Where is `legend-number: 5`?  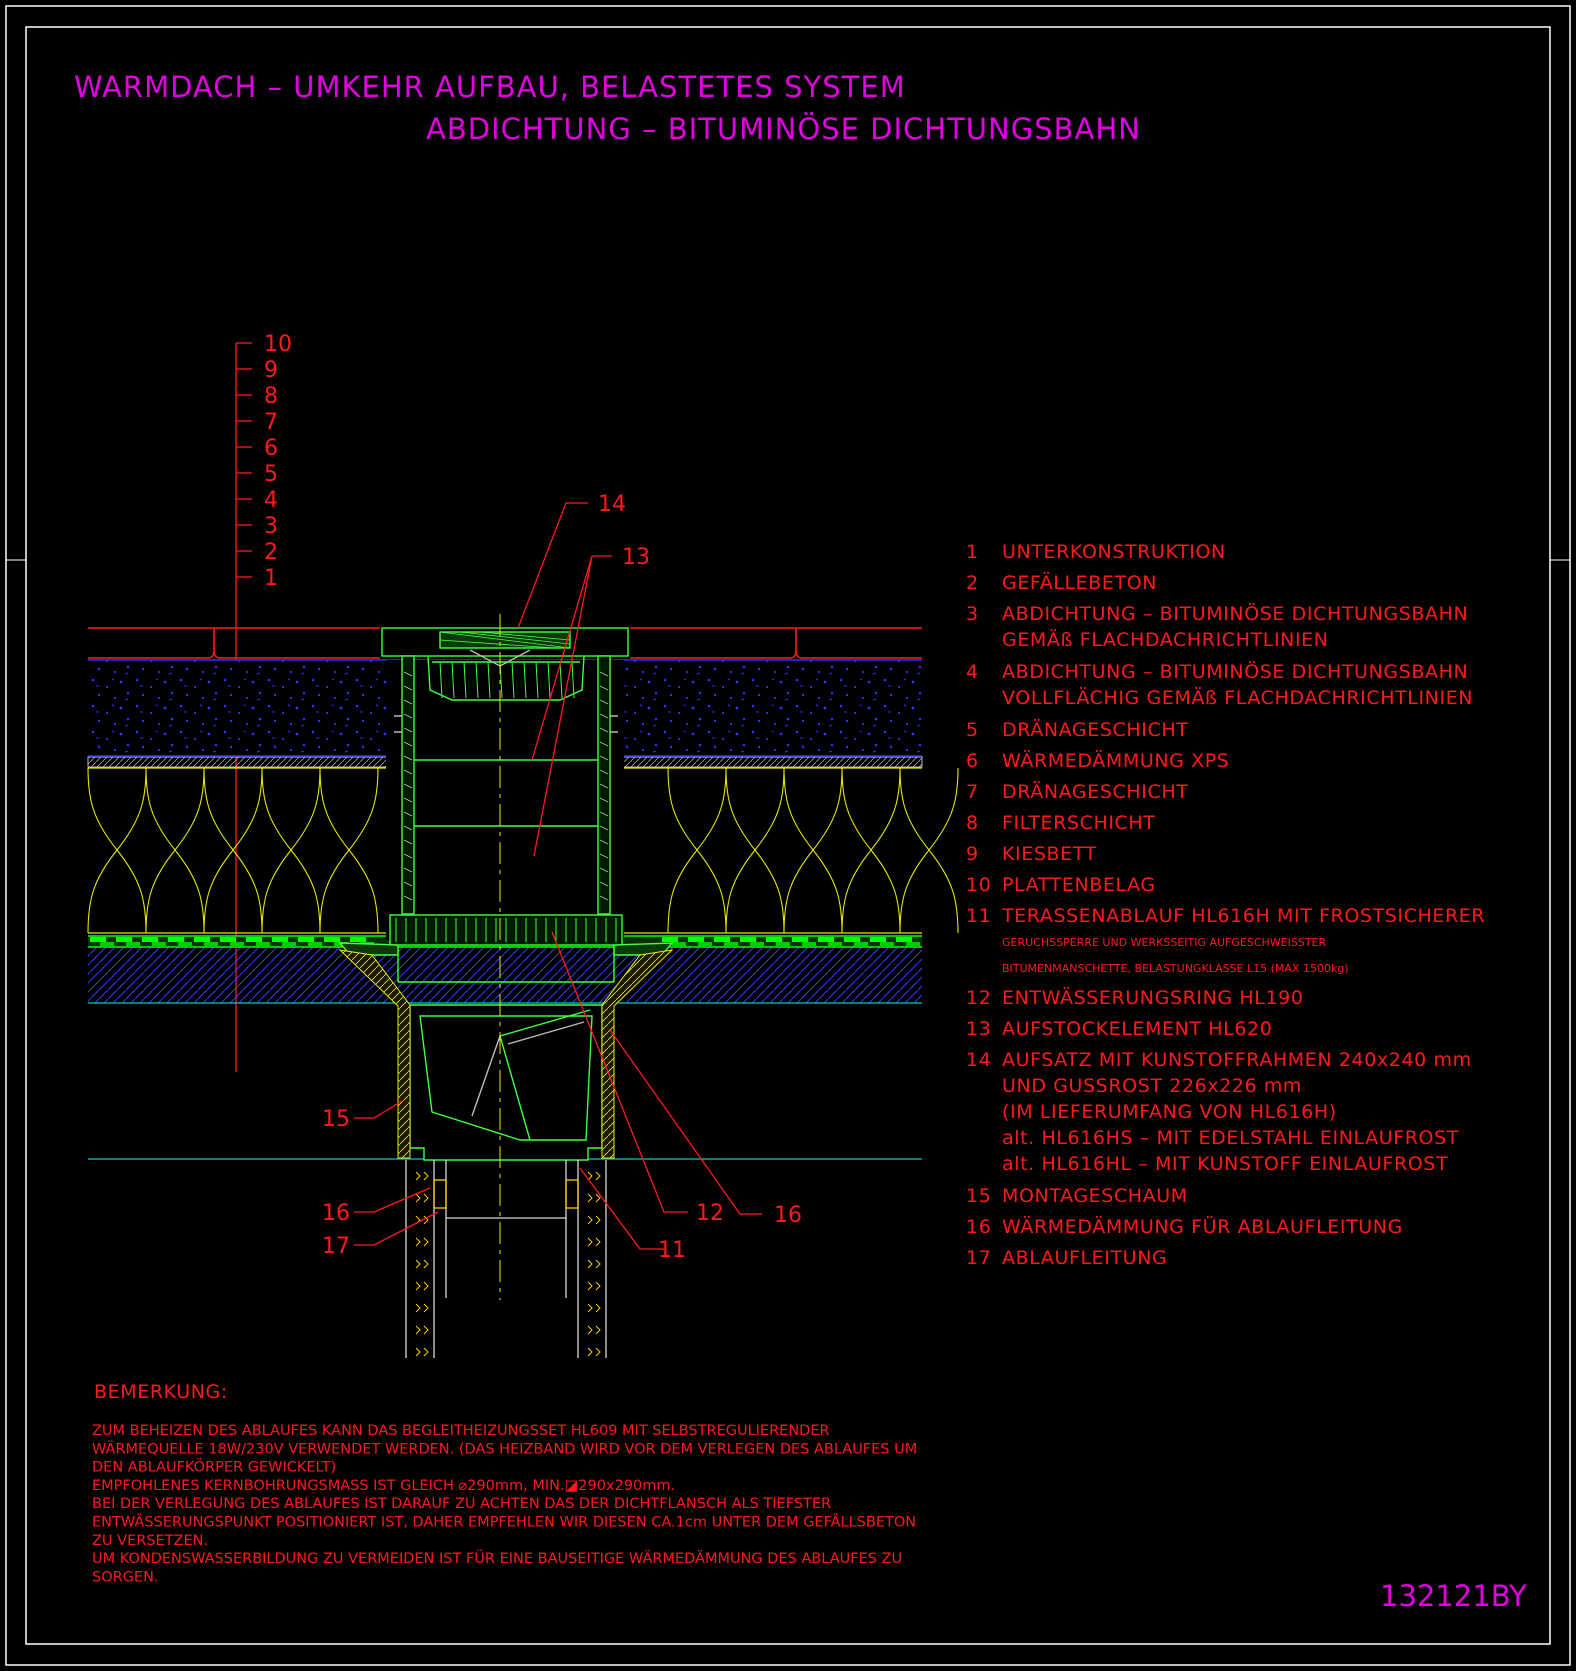
legend-number: 5 is located at coordinates (972, 730).